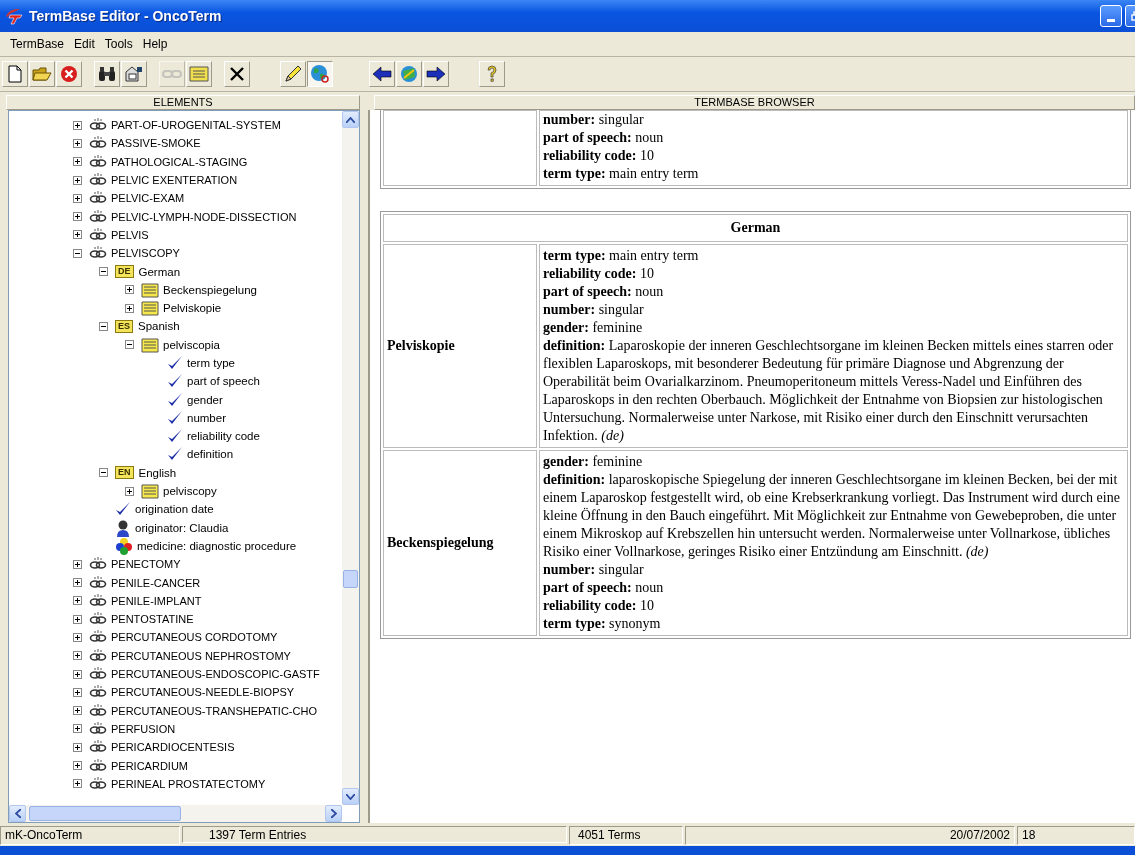 This screenshot has height=855, width=1135. I want to click on tree-item: PERCUTANEOUS CORDOTOMY, so click(194, 637).